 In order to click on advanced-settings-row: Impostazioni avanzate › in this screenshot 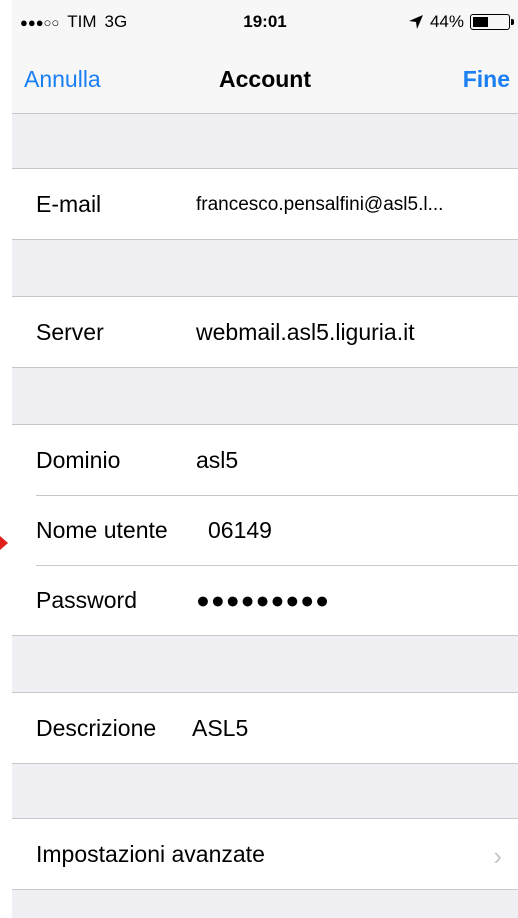, I will do `click(265, 854)`.